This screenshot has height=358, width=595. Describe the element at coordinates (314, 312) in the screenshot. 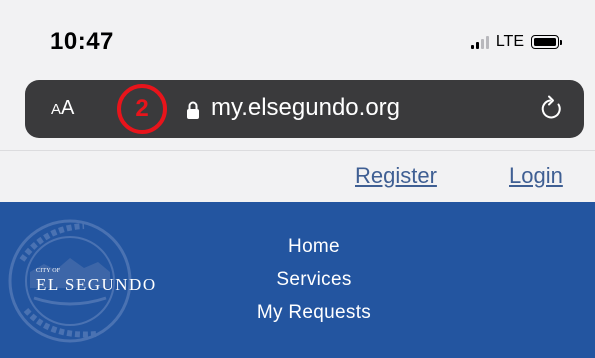

I see `menu-item-my-requests: My Requests` at that location.